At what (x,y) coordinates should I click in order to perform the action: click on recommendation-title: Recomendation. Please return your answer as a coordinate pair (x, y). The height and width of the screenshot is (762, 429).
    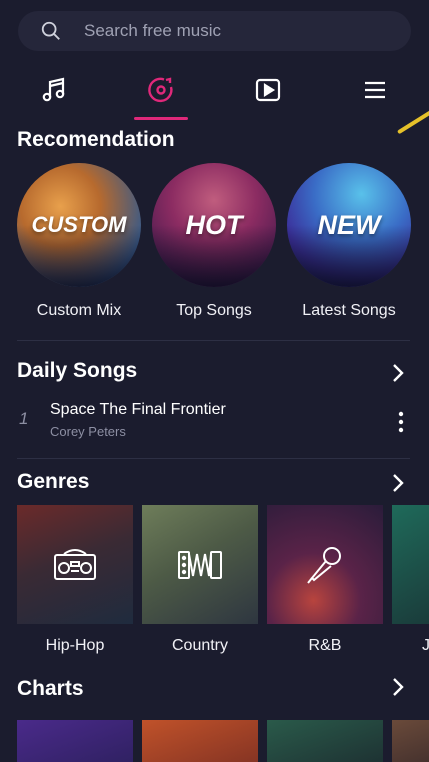
    Looking at the image, I should click on (96, 139).